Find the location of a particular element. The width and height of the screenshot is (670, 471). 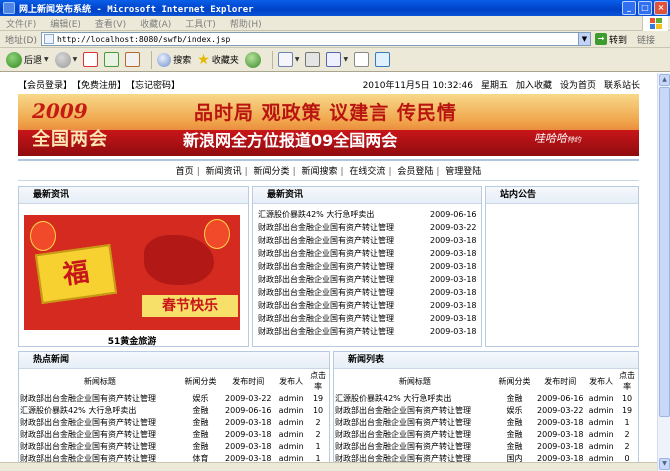

scroll-down-icon: ▼ is located at coordinates (664, 464).